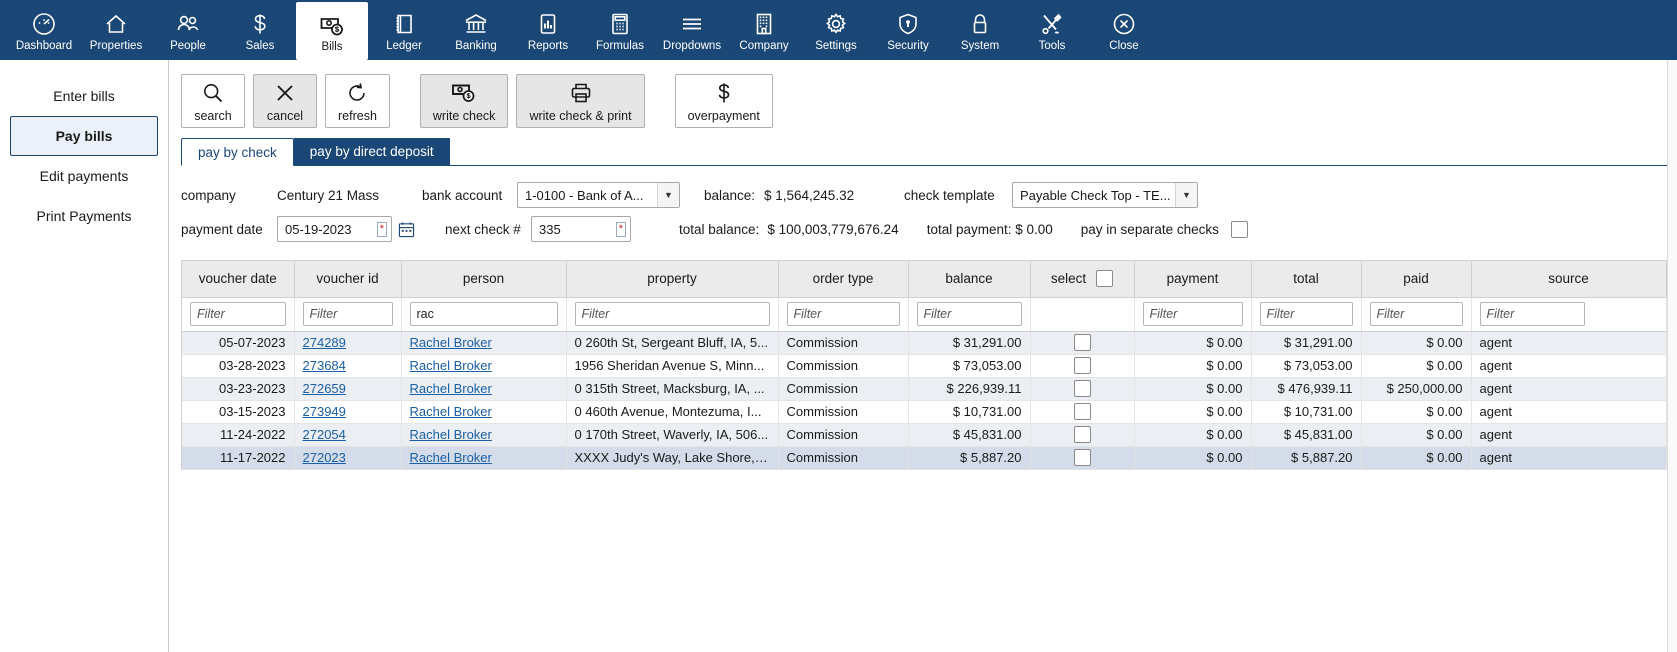  What do you see at coordinates (84, 176) in the screenshot?
I see `sidebar-item-edit-payments: Edit payments` at bounding box center [84, 176].